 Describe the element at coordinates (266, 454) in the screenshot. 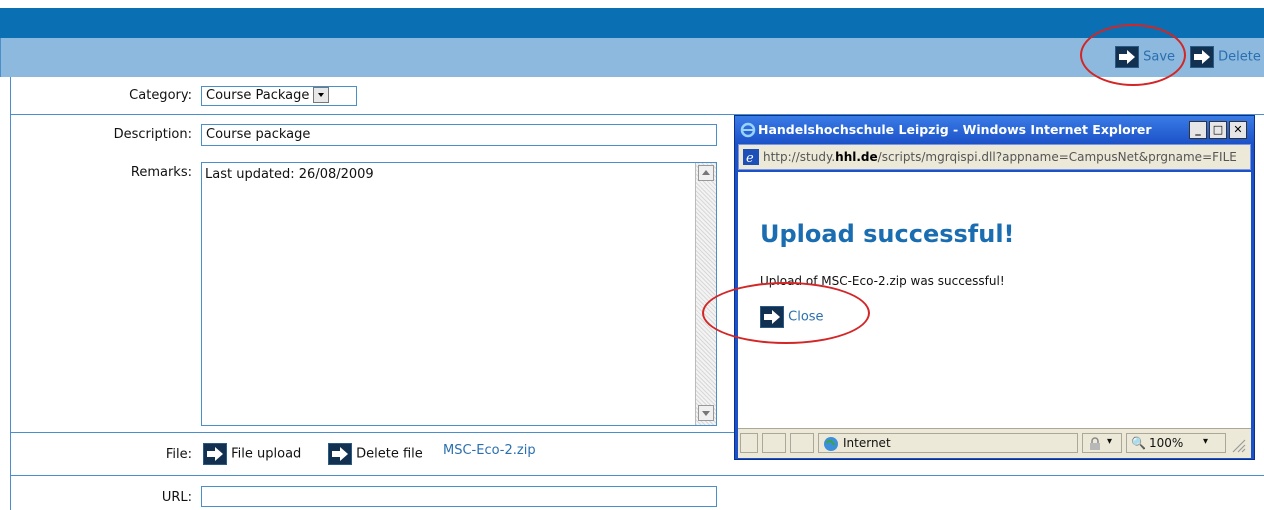

I see `file-upload-label: File upload` at that location.